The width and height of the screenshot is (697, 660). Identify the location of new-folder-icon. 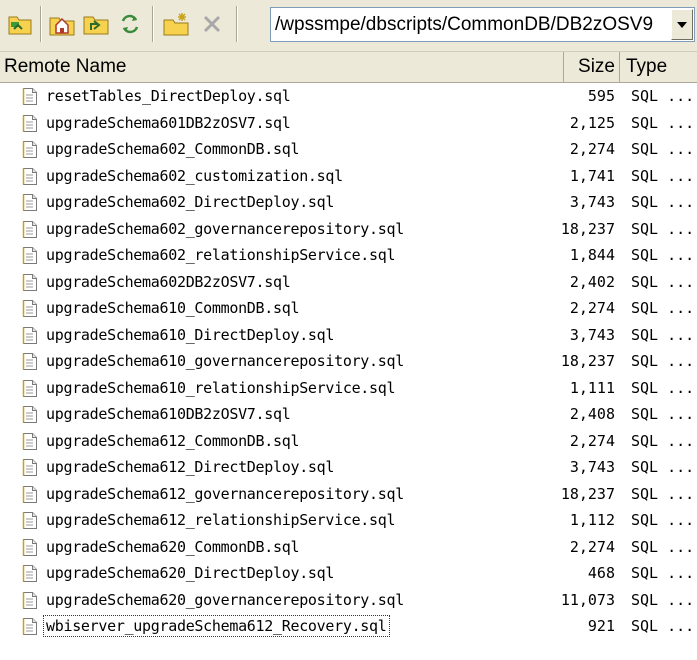
(176, 24).